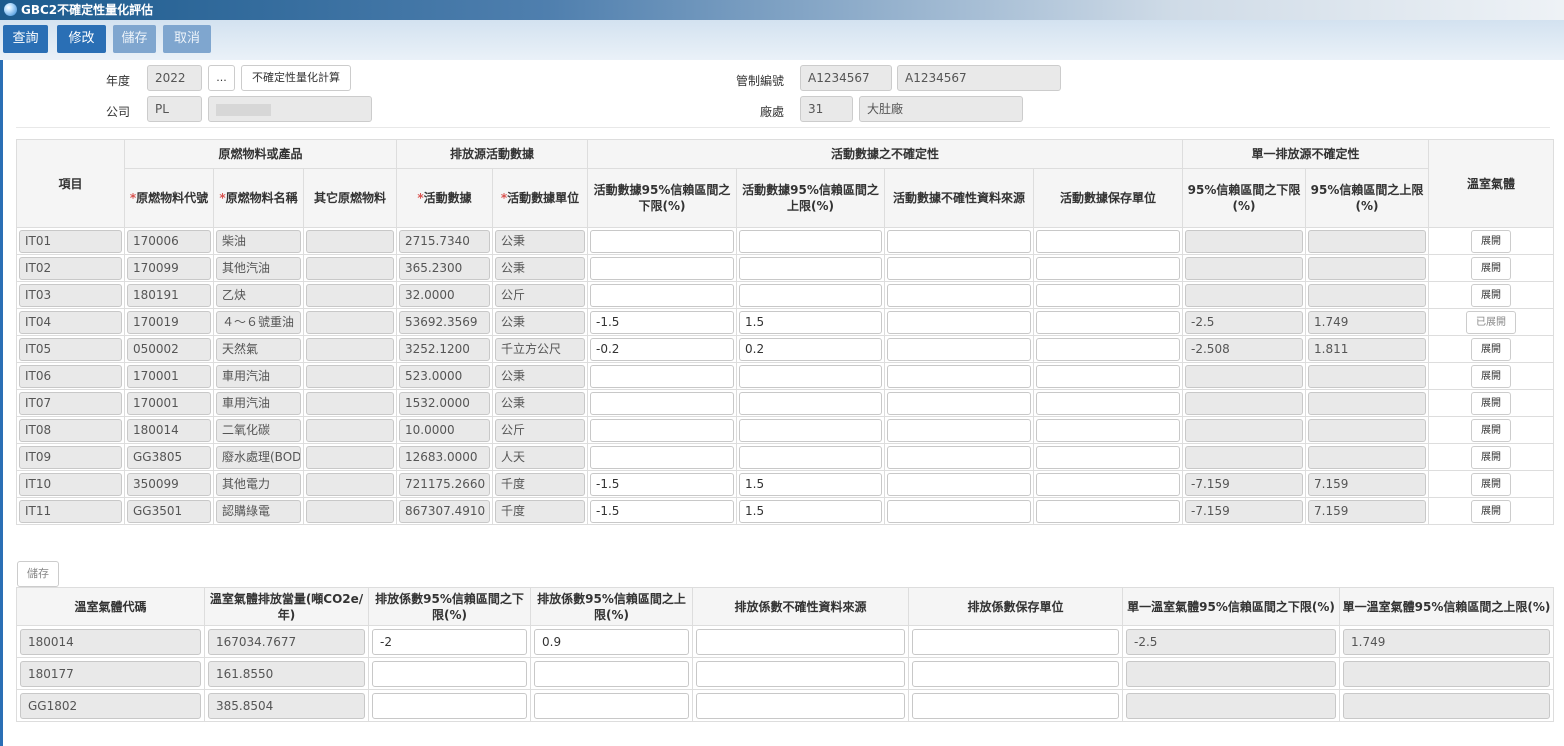 The image size is (1564, 746). What do you see at coordinates (169, 484) in the screenshot?
I see `material-code-cell: 350099` at bounding box center [169, 484].